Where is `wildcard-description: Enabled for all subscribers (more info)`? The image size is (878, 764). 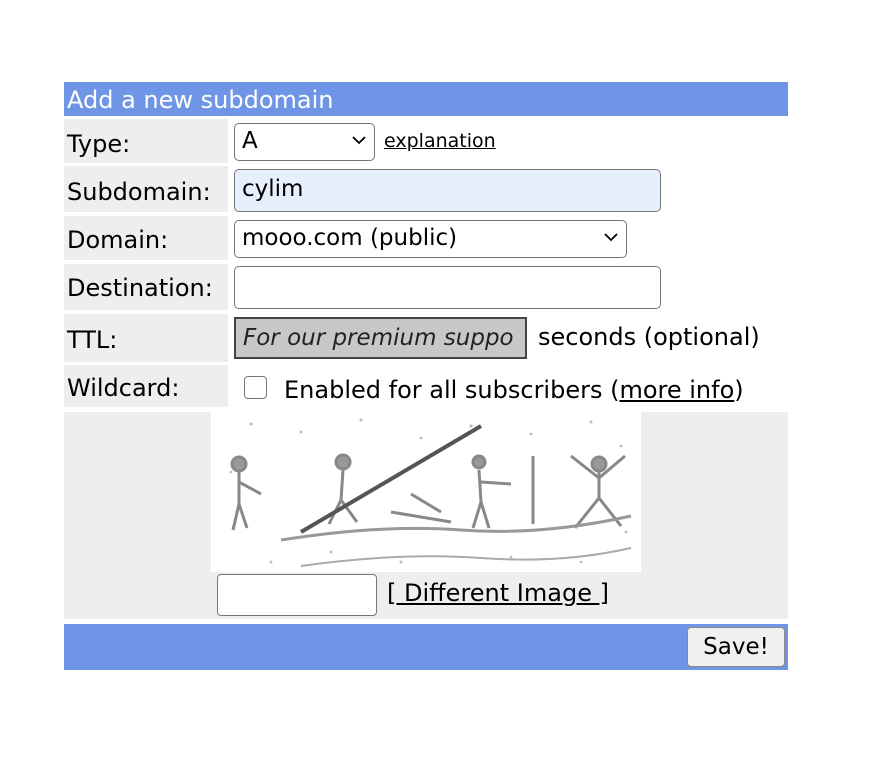
wildcard-description: Enabled for all subscribers (more info) is located at coordinates (514, 390).